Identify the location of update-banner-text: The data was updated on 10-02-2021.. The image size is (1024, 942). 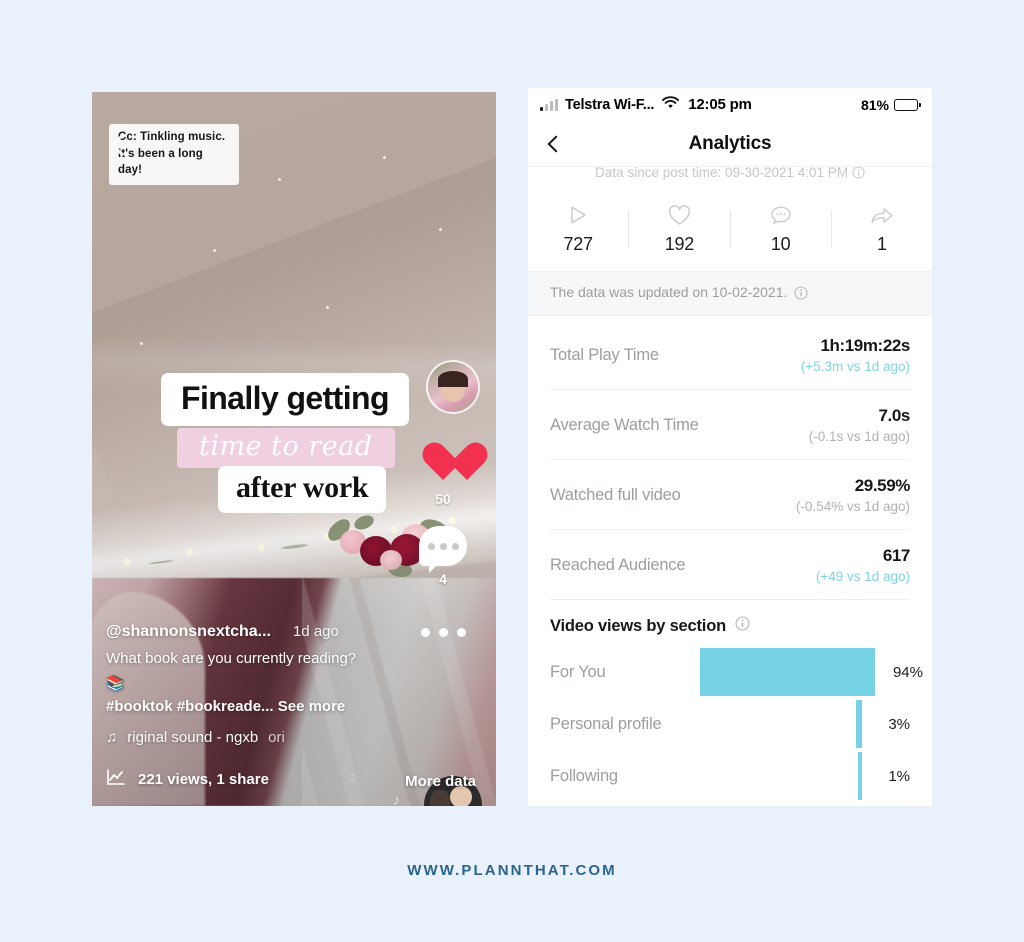
(669, 292).